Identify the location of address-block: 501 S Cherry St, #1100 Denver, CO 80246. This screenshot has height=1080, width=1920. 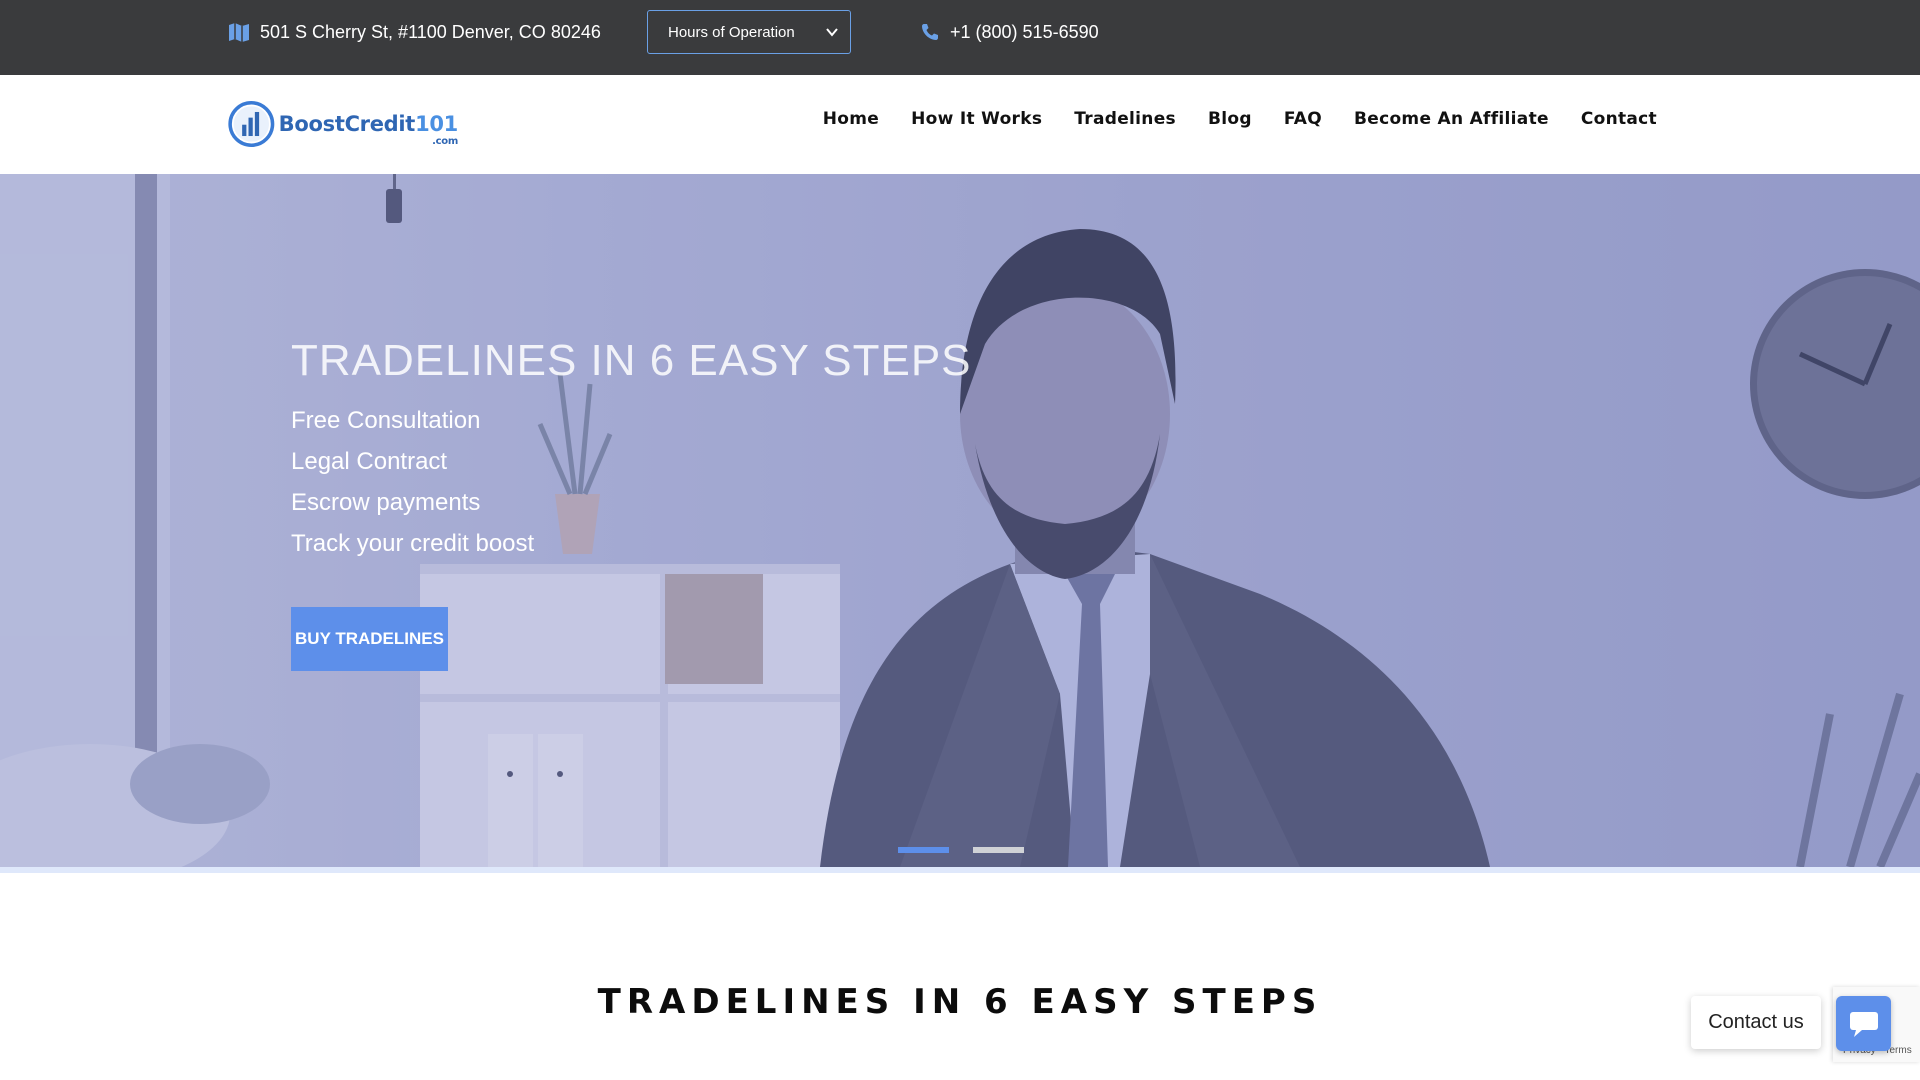
(414, 32).